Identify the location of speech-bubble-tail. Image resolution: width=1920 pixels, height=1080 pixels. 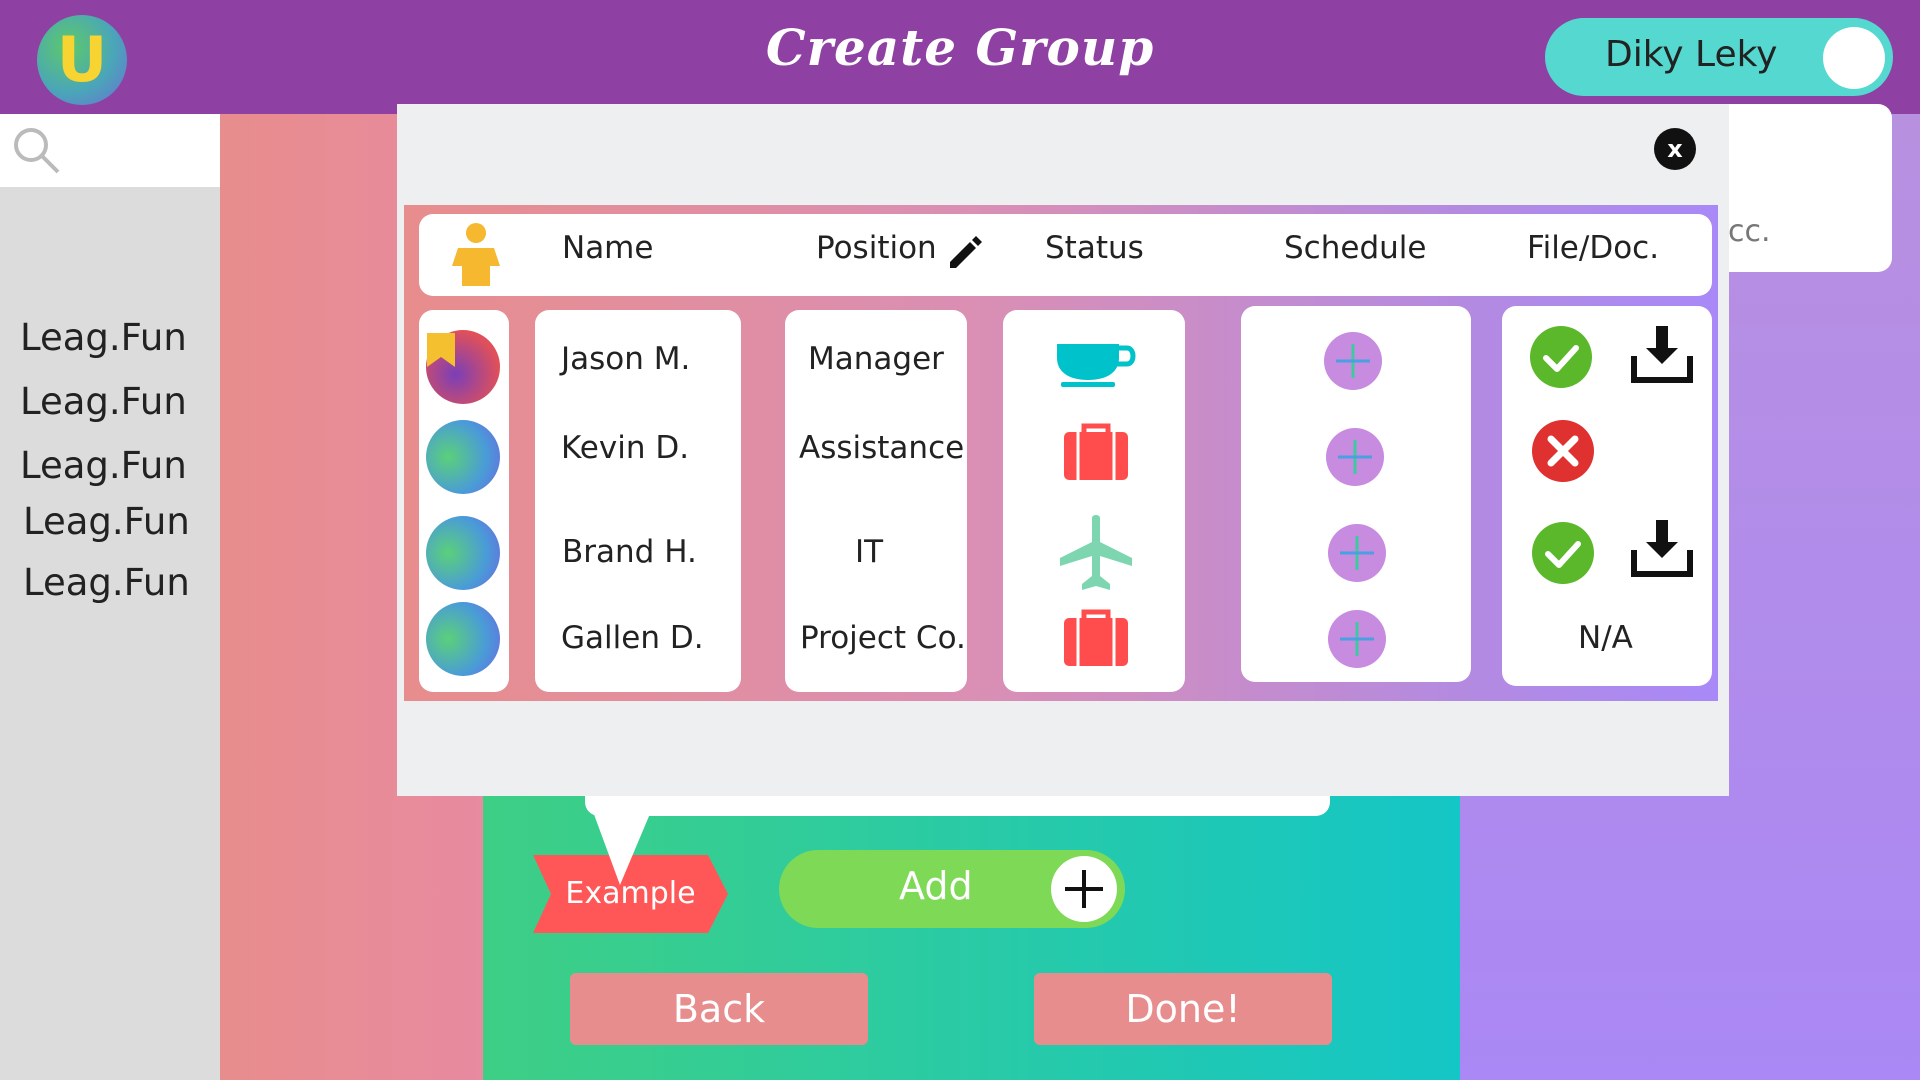
(622, 837).